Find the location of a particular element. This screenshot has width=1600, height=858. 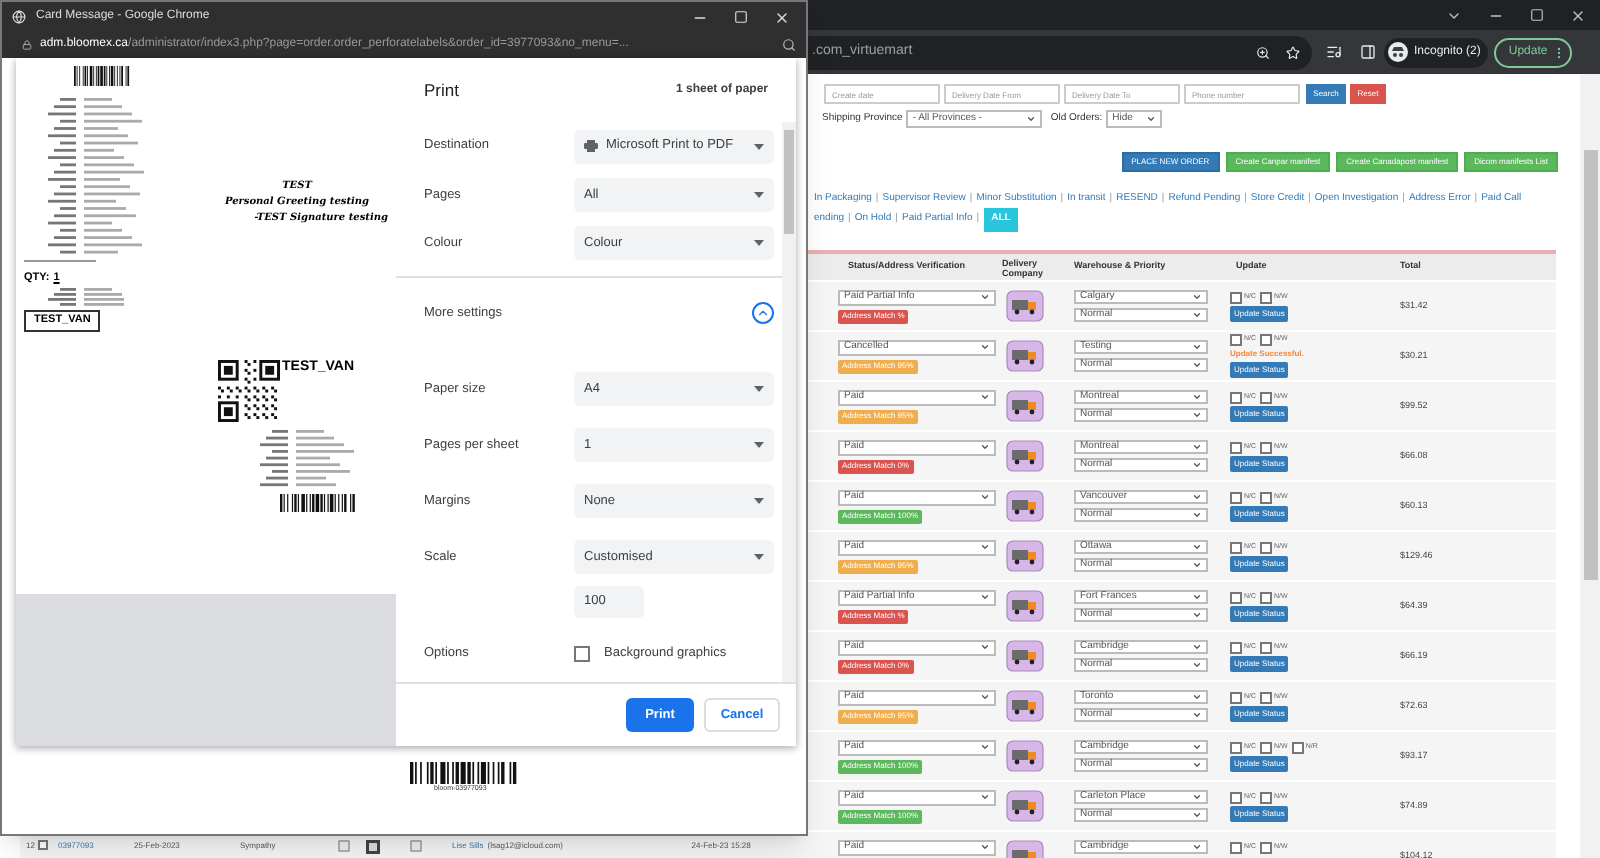

globe-icon is located at coordinates (19, 17).